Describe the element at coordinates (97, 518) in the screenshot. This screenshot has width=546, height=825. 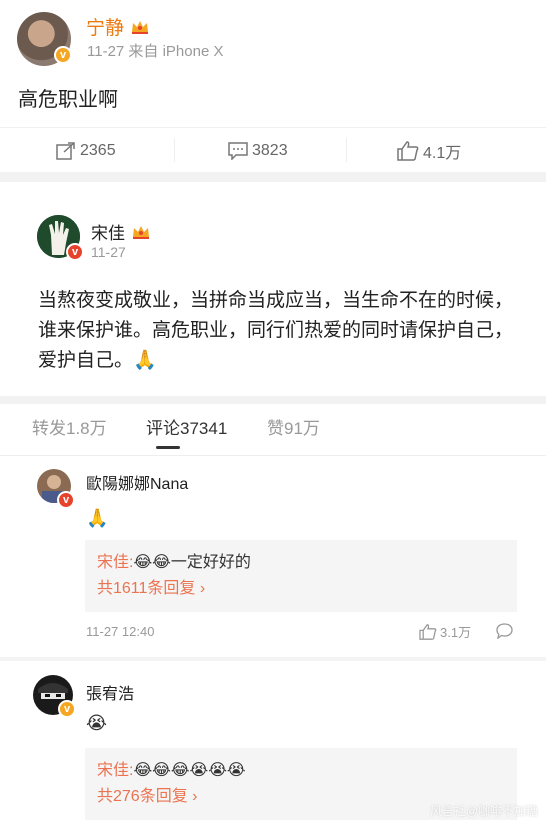
I see `comment-text: 🙏` at that location.